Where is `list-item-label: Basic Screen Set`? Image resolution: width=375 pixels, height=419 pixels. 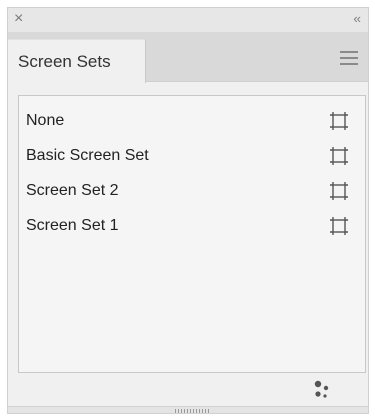 list-item-label: Basic Screen Set is located at coordinates (87, 155).